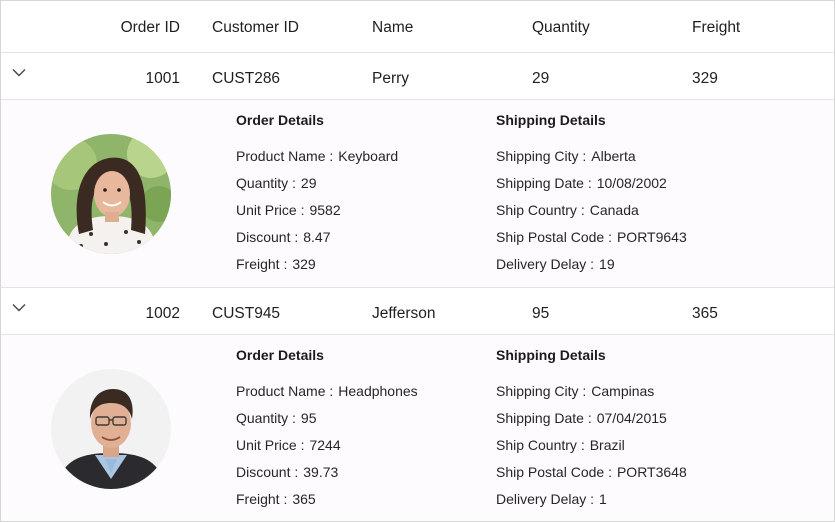 This screenshot has height=522, width=835. I want to click on detail-ship-postal-code: Ship Postal Code : PORT9643, so click(591, 237).